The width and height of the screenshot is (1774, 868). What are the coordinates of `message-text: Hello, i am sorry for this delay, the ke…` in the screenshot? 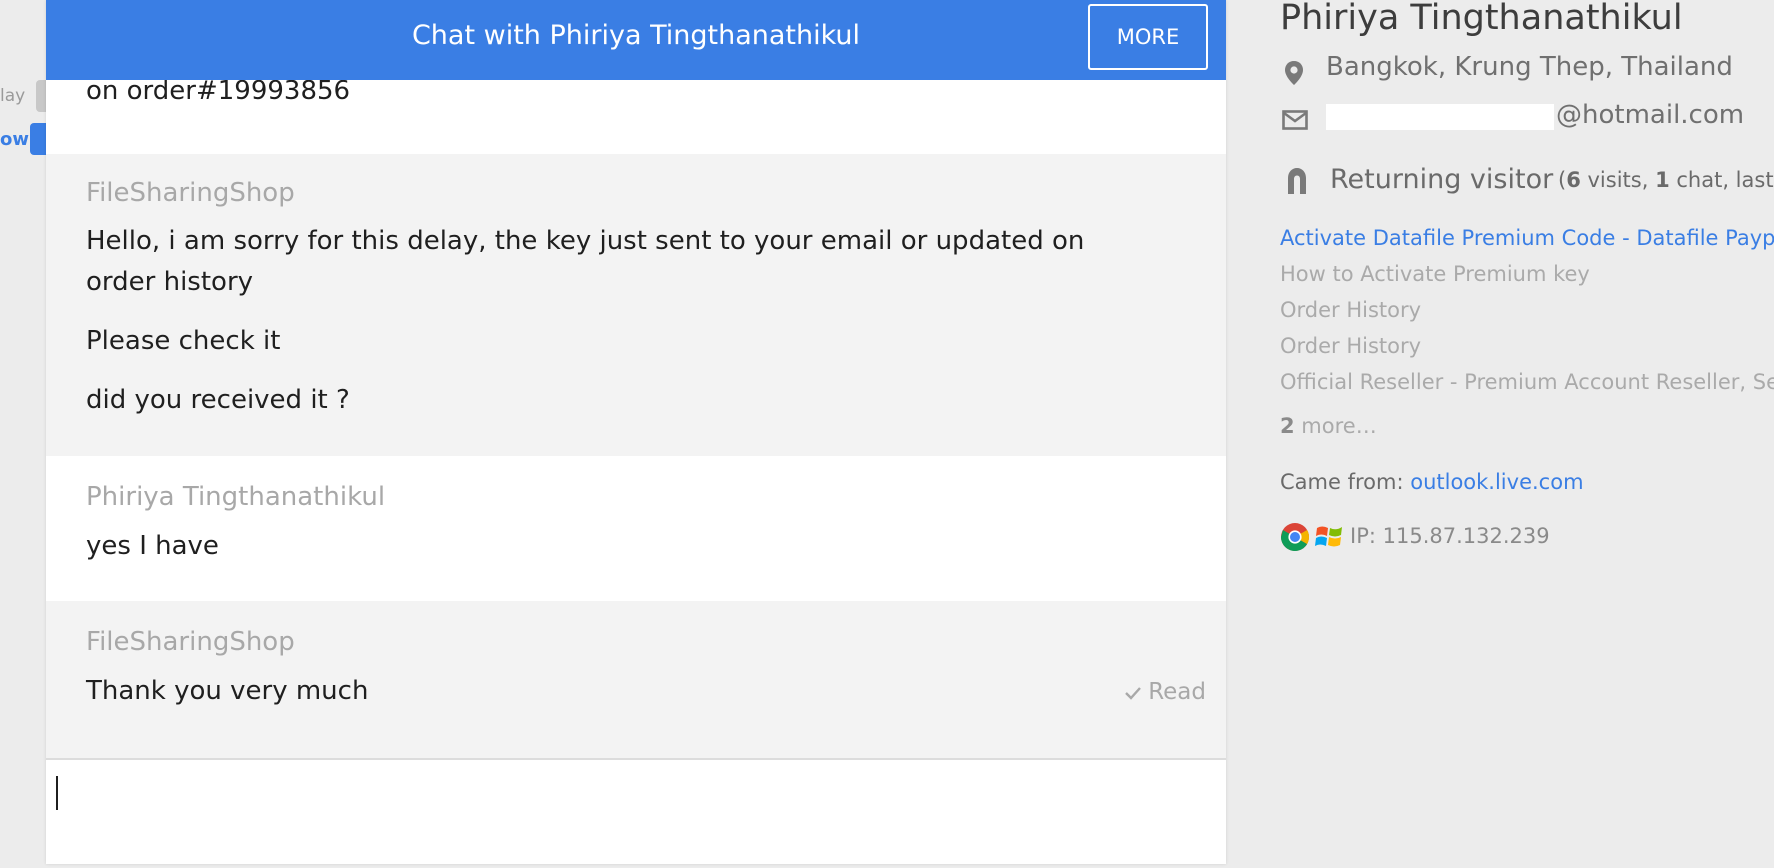 It's located at (585, 241).